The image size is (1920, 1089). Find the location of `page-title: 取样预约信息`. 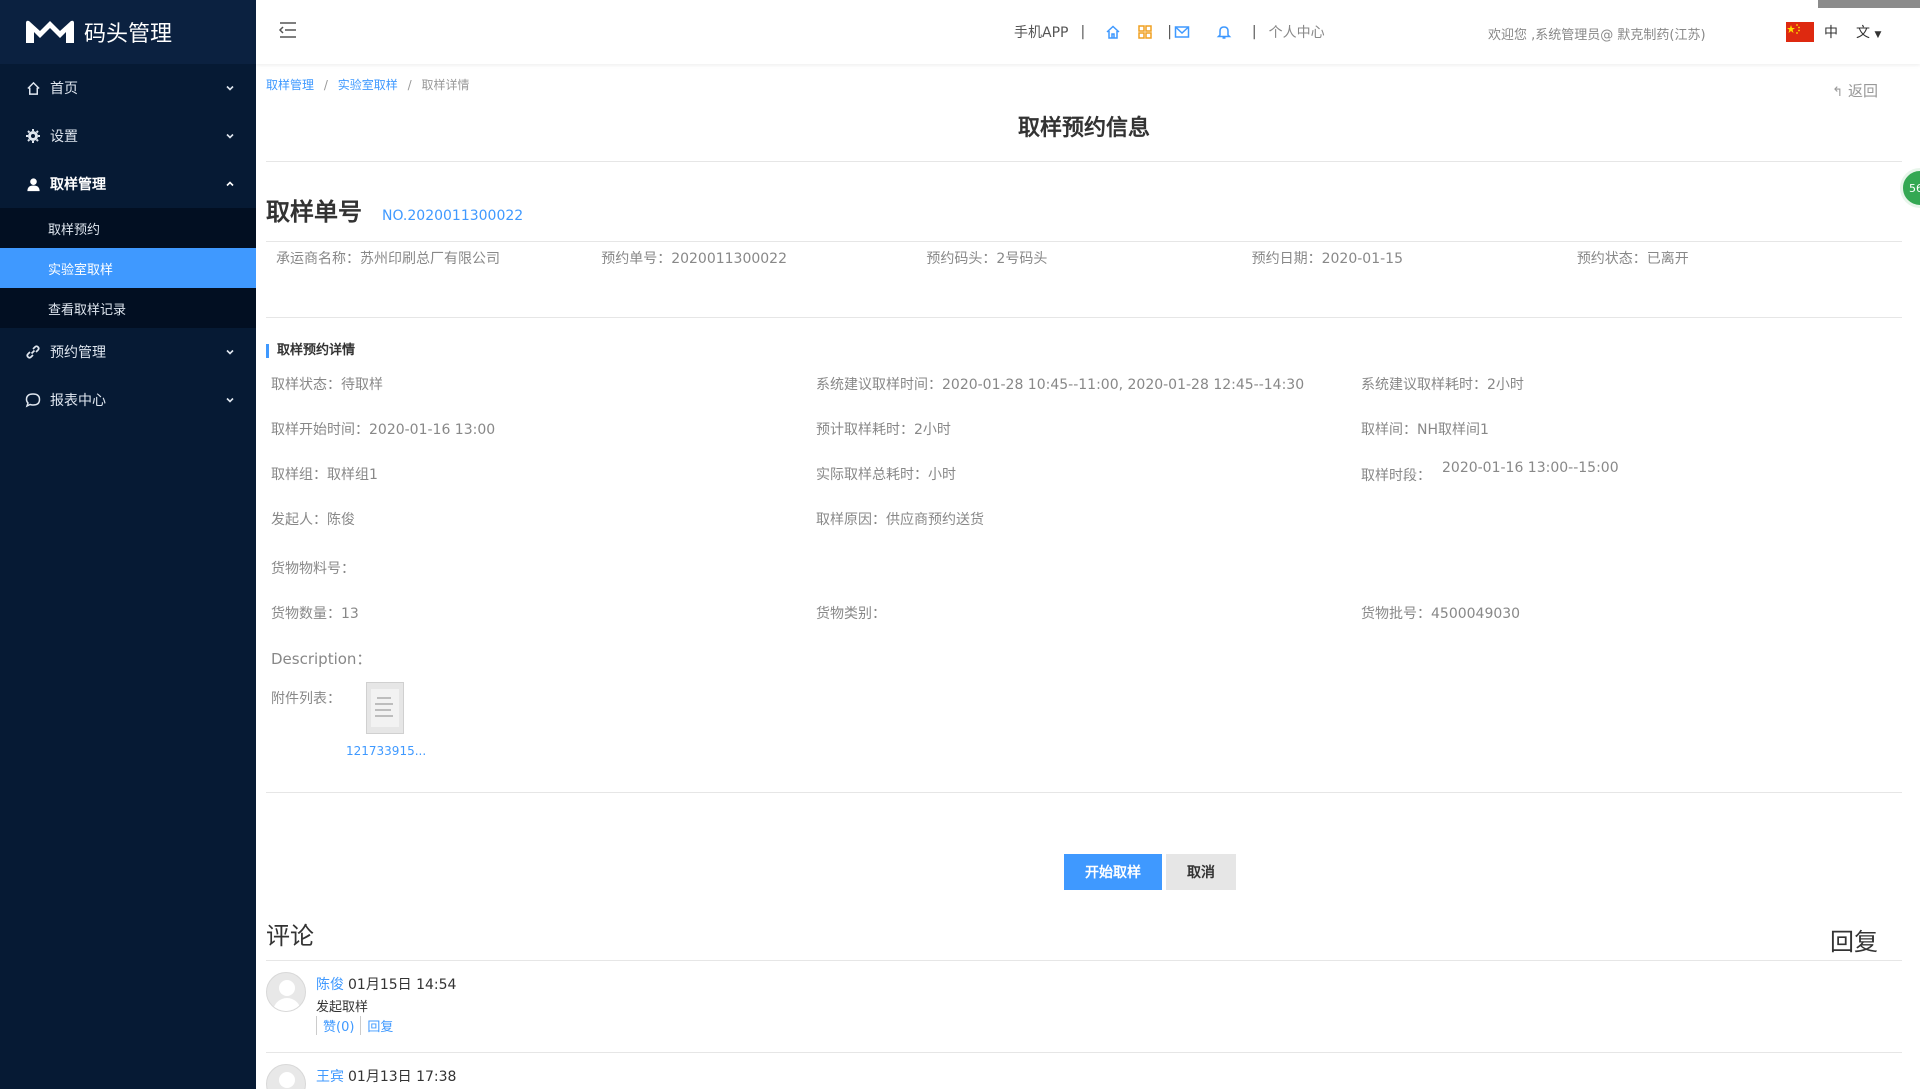

page-title: 取样预约信息 is located at coordinates (1083, 128).